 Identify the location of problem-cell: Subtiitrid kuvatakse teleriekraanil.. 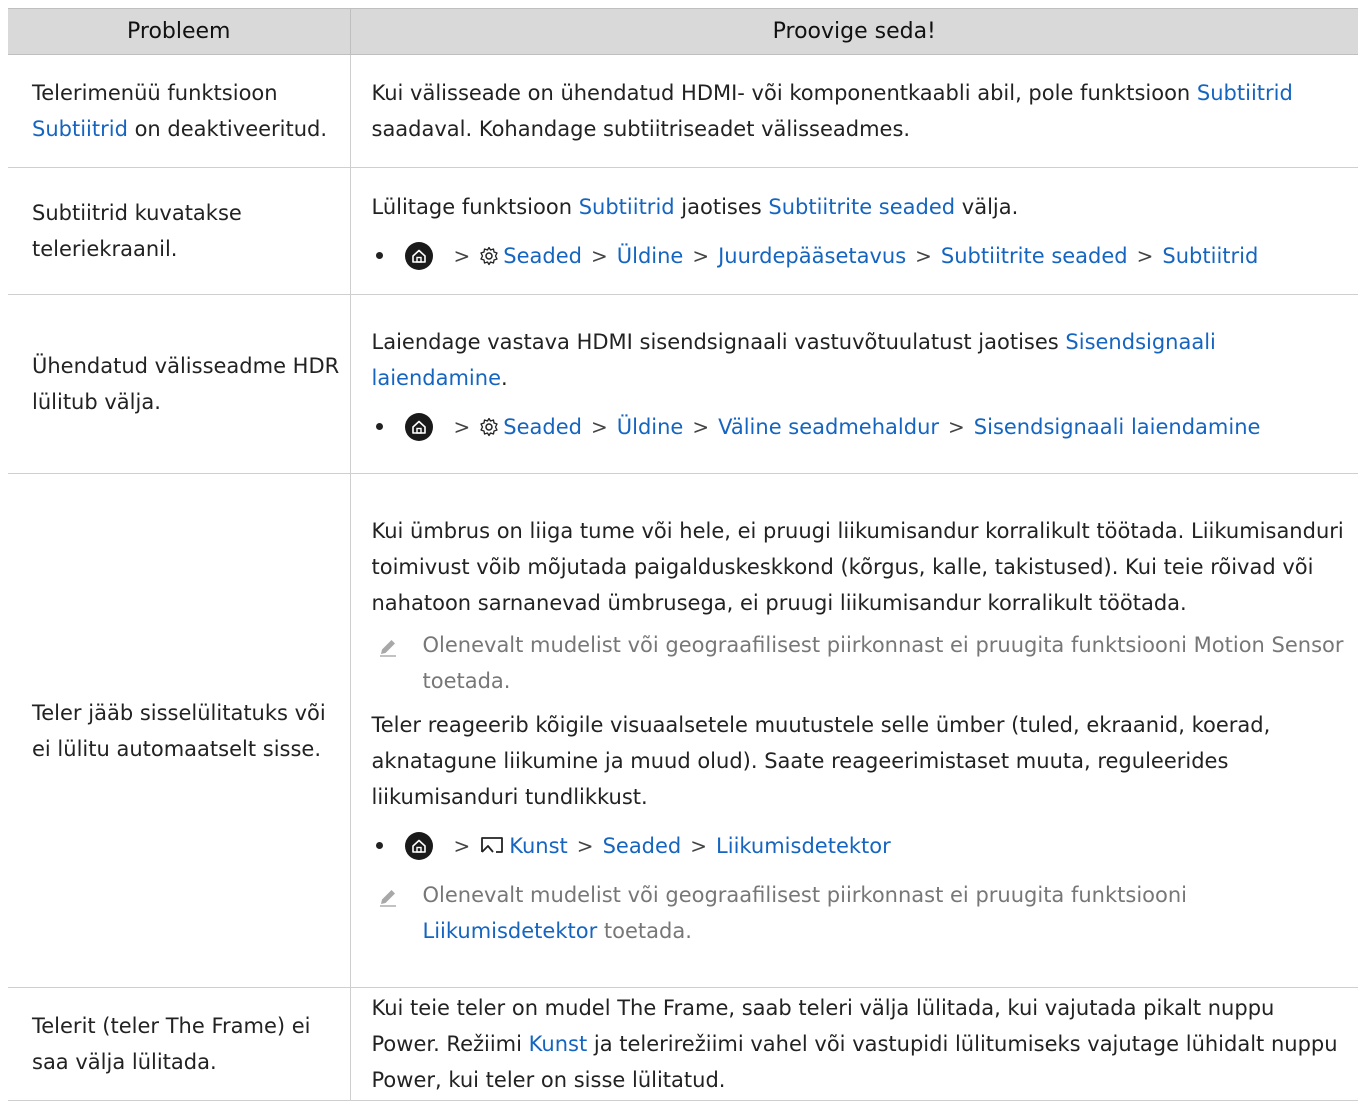
(179, 231).